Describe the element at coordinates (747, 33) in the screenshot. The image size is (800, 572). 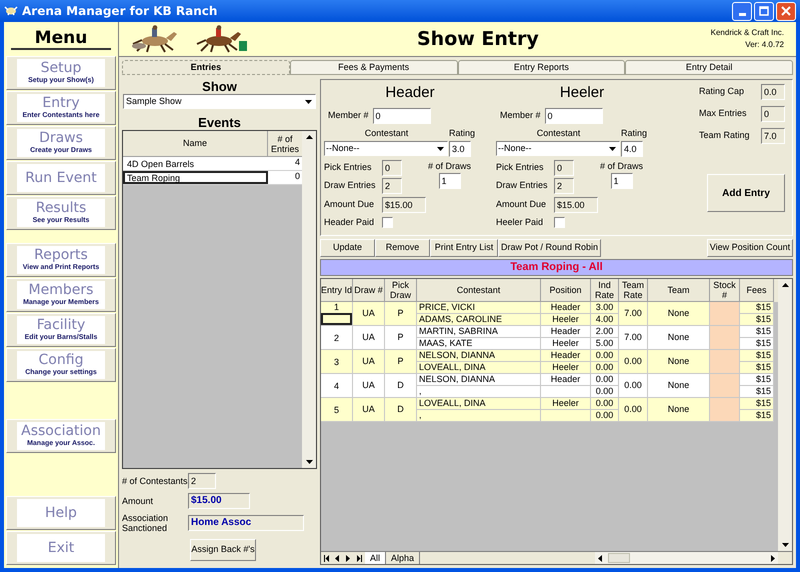
I see `company-name: Kendrick & Craft Inc.` at that location.